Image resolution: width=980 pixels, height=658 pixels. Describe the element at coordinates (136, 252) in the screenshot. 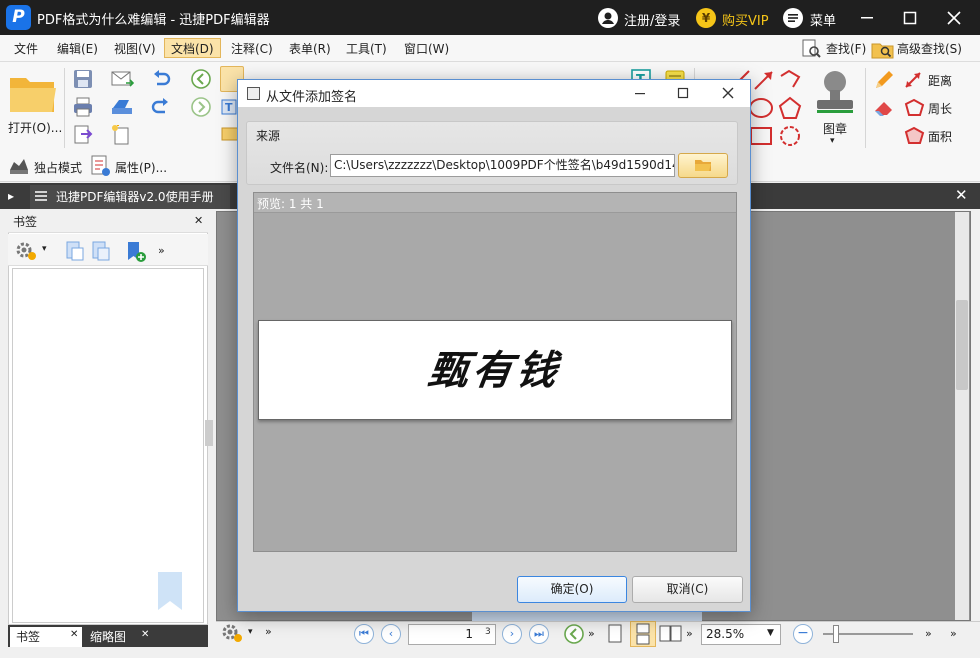

I see `add-bookmark-icon` at that location.